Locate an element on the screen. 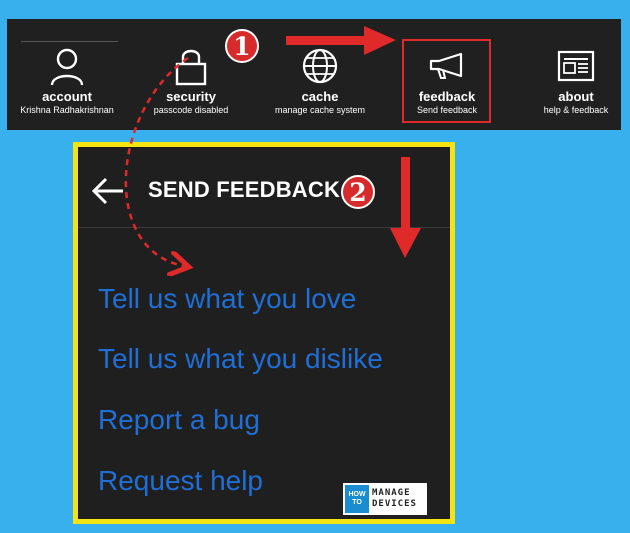 This screenshot has height=533, width=630. logo-how-text: HOW is located at coordinates (357, 494).